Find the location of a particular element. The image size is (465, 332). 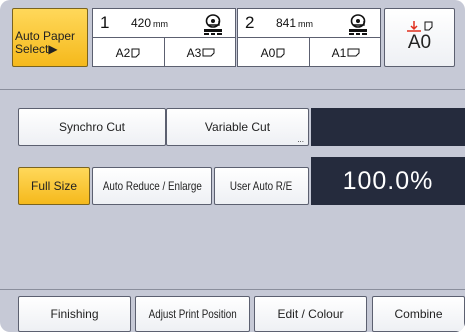

tab-adjust-print-position: Adjust Print Position is located at coordinates (192, 314).